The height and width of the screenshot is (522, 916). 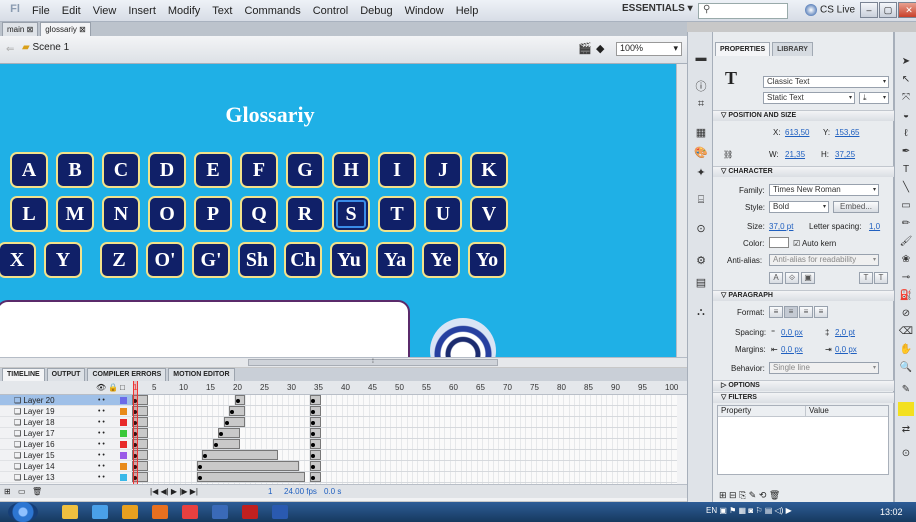 I want to click on letter-button-x: X, so click(x=18, y=260).